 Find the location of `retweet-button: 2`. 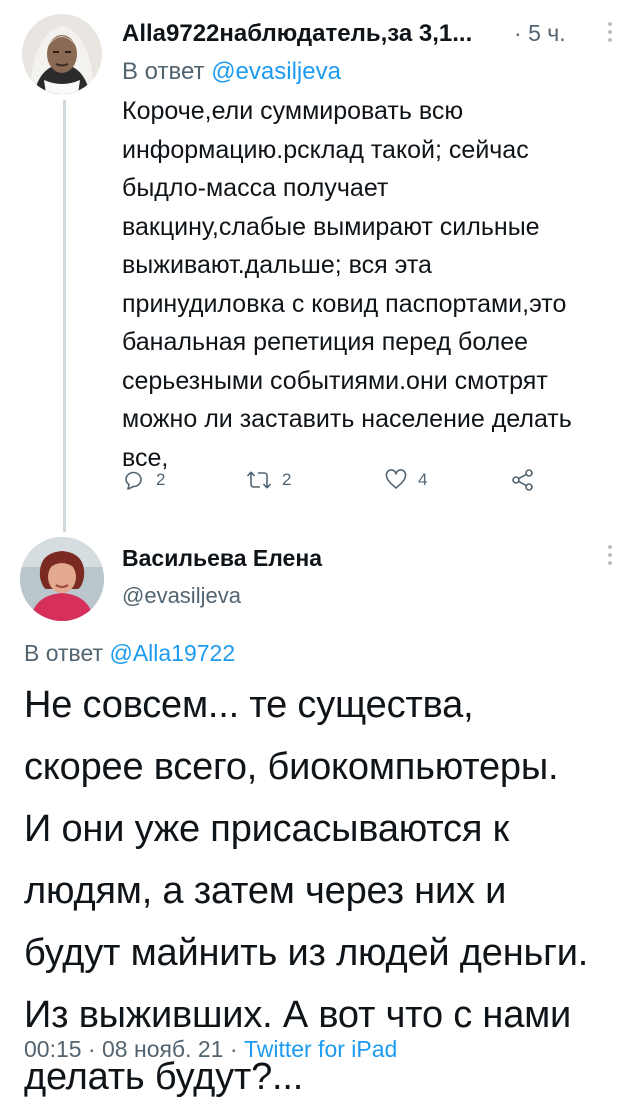

retweet-button: 2 is located at coordinates (268, 480).